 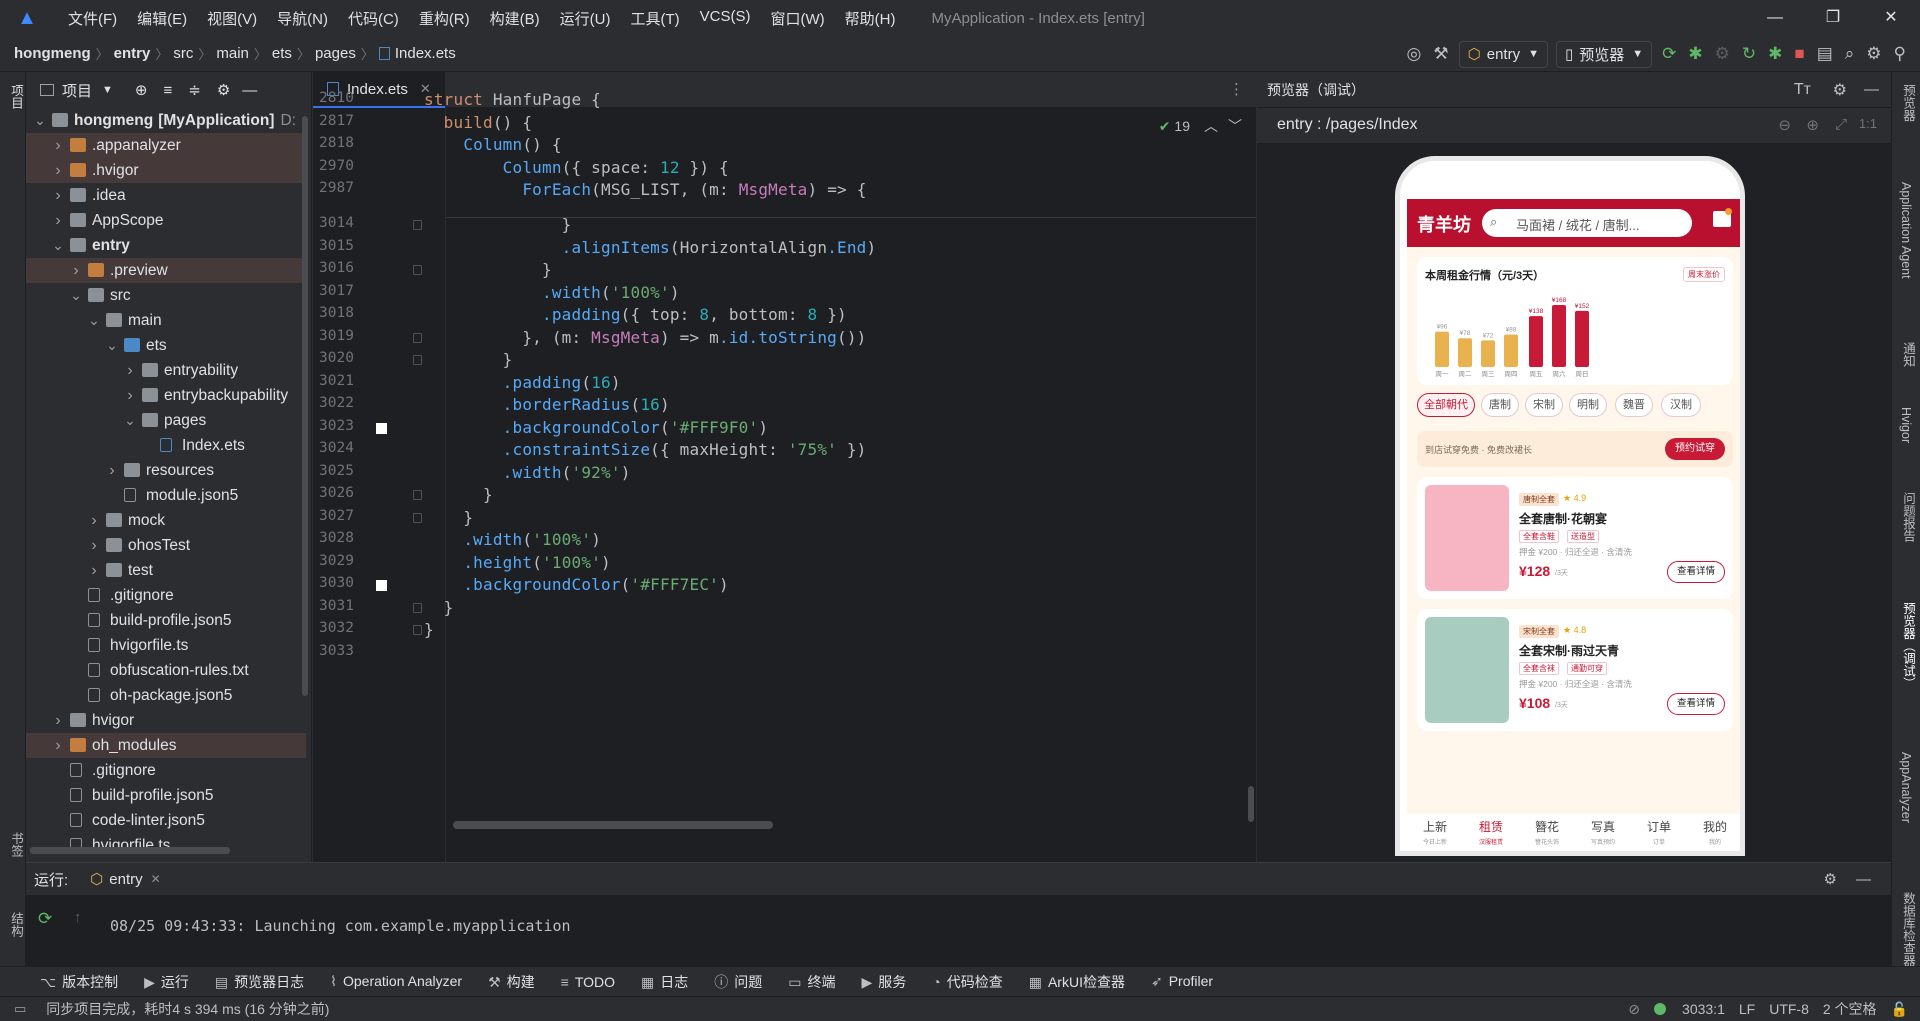 I want to click on debug-icon: ✱, so click(x=1695, y=54).